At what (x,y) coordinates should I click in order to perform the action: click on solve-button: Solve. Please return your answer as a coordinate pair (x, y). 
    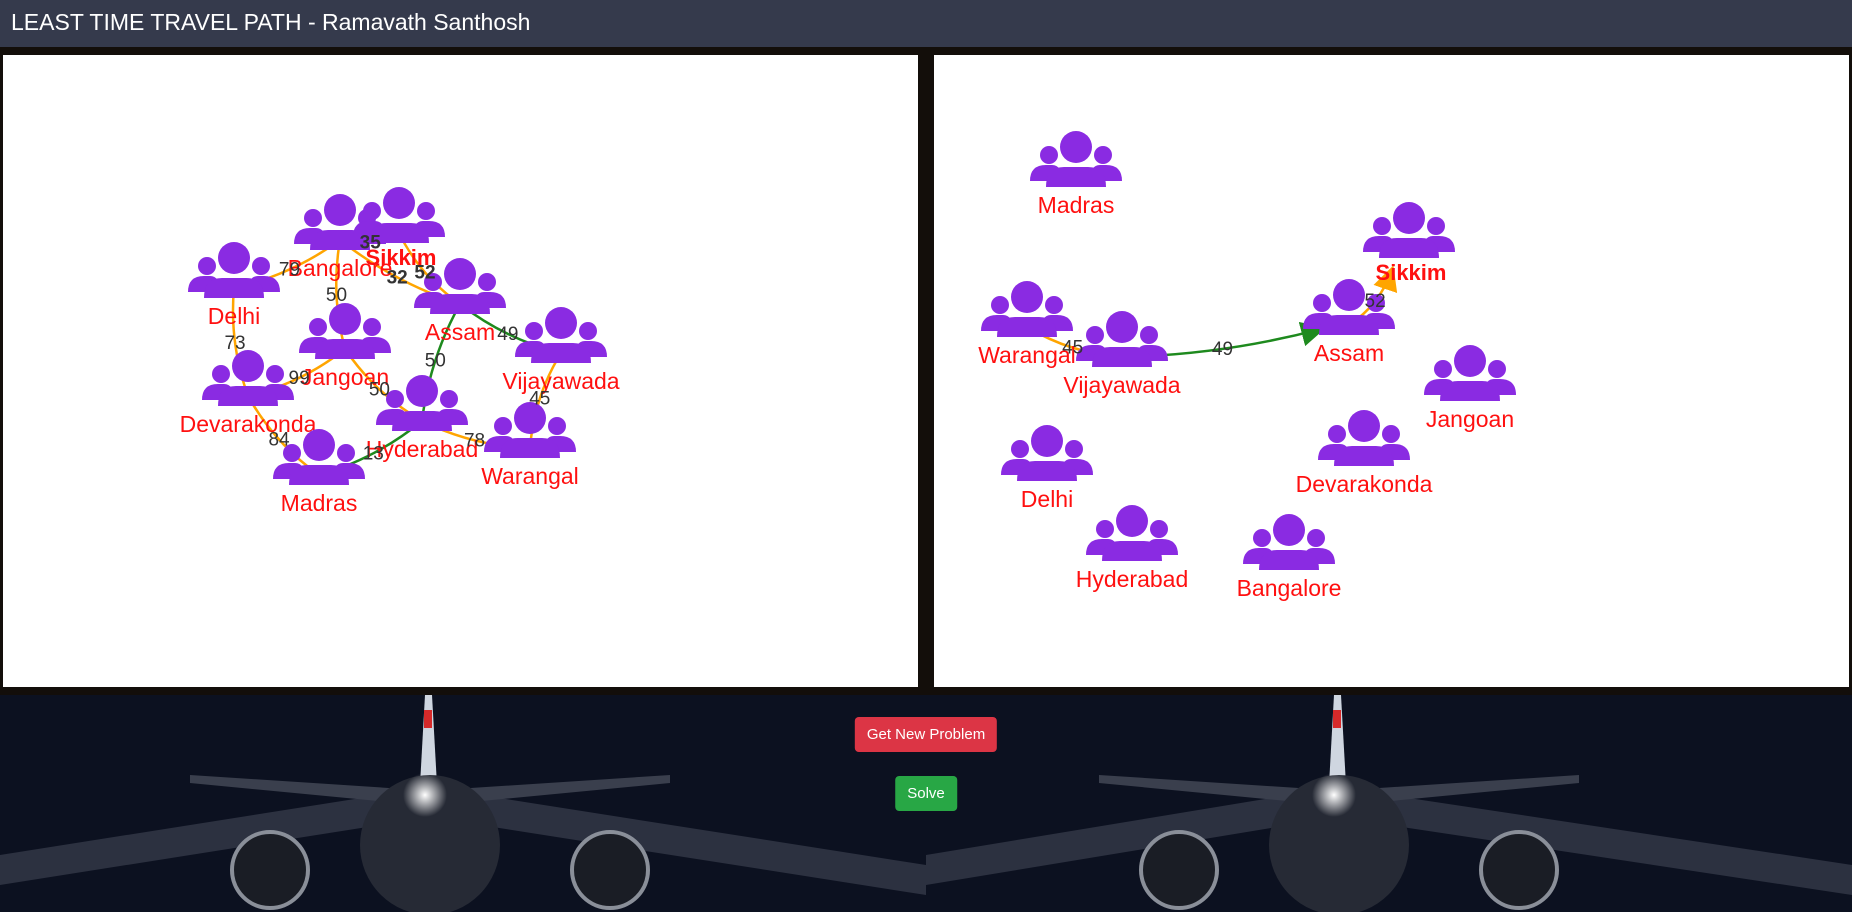
    Looking at the image, I should click on (926, 793).